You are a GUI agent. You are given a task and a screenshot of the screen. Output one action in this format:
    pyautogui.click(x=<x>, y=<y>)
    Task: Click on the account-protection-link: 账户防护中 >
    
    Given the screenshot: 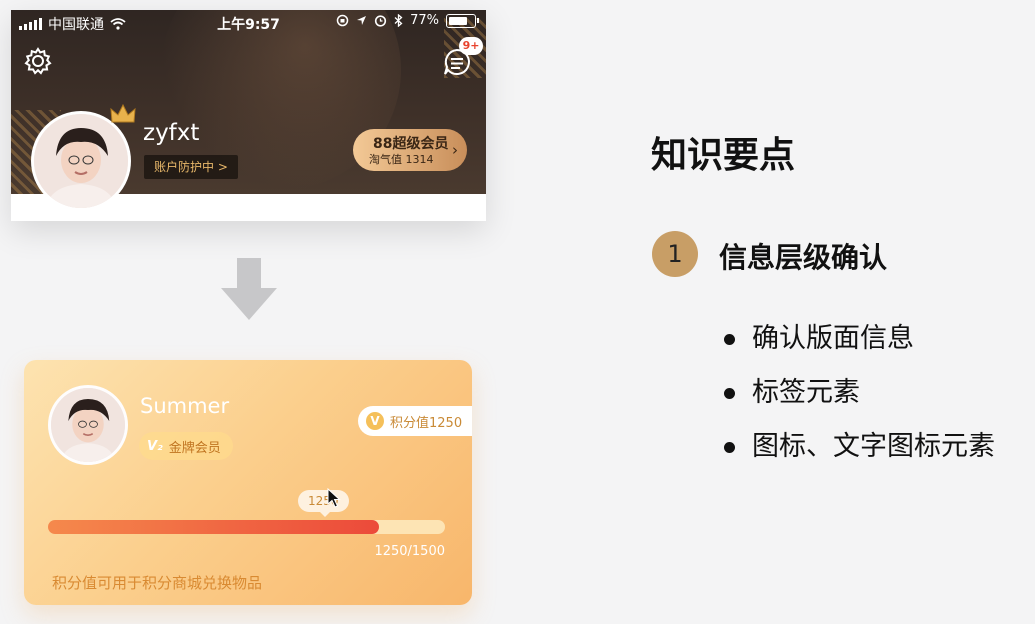 What is the action you would take?
    pyautogui.click(x=191, y=167)
    